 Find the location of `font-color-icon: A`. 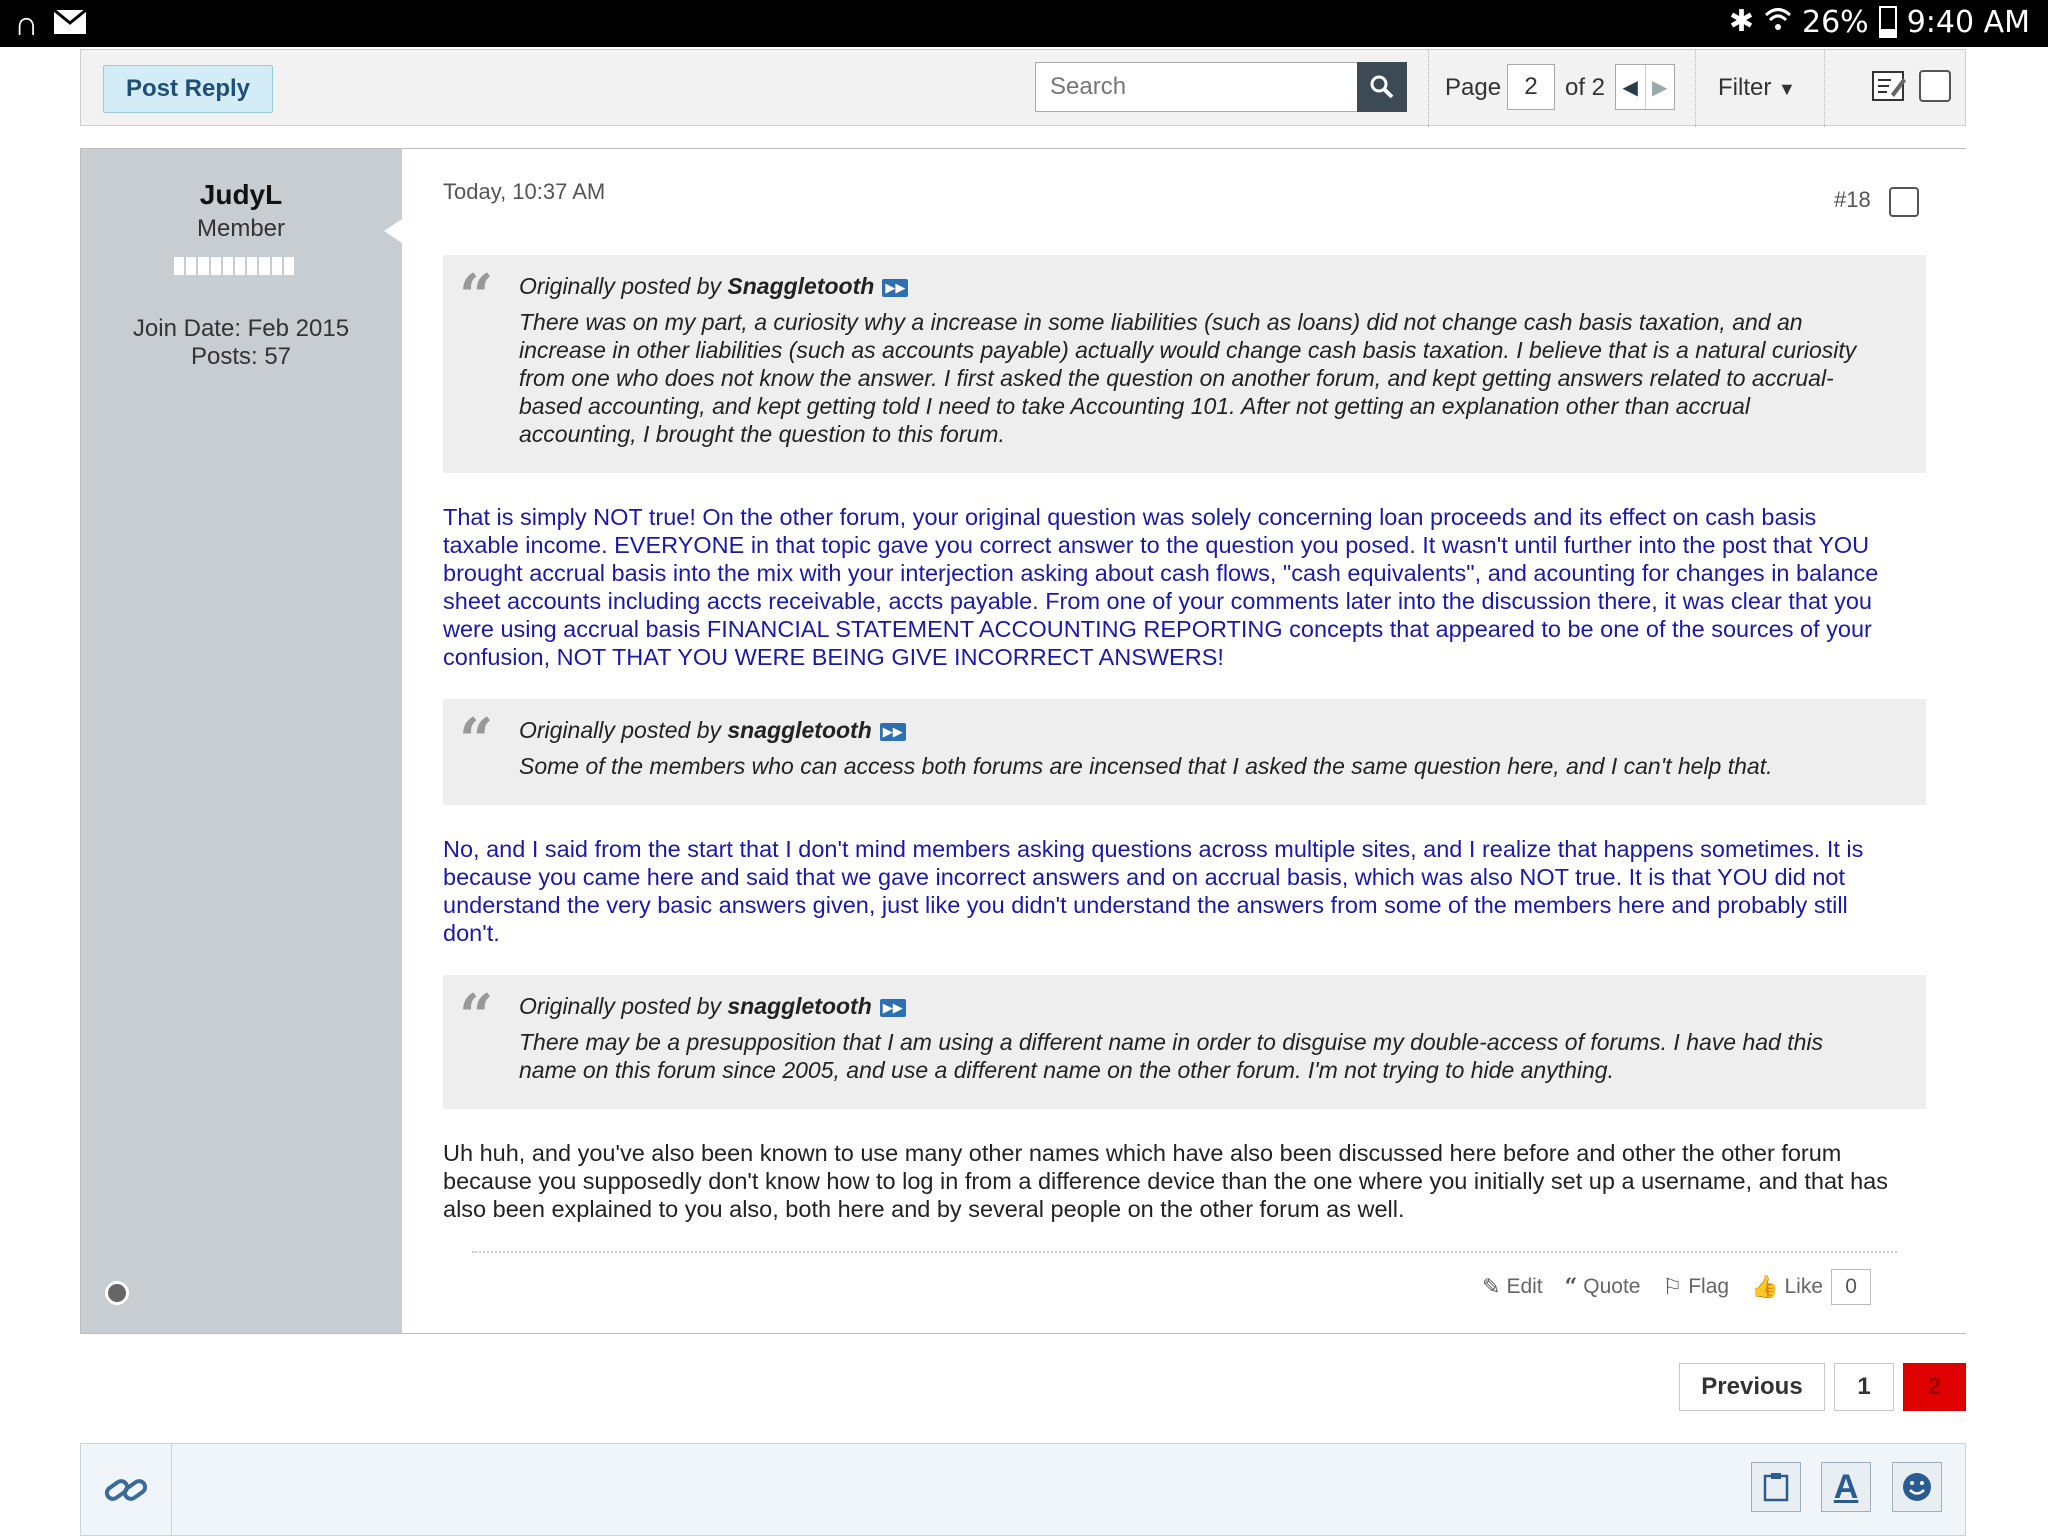

font-color-icon: A is located at coordinates (1846, 1486).